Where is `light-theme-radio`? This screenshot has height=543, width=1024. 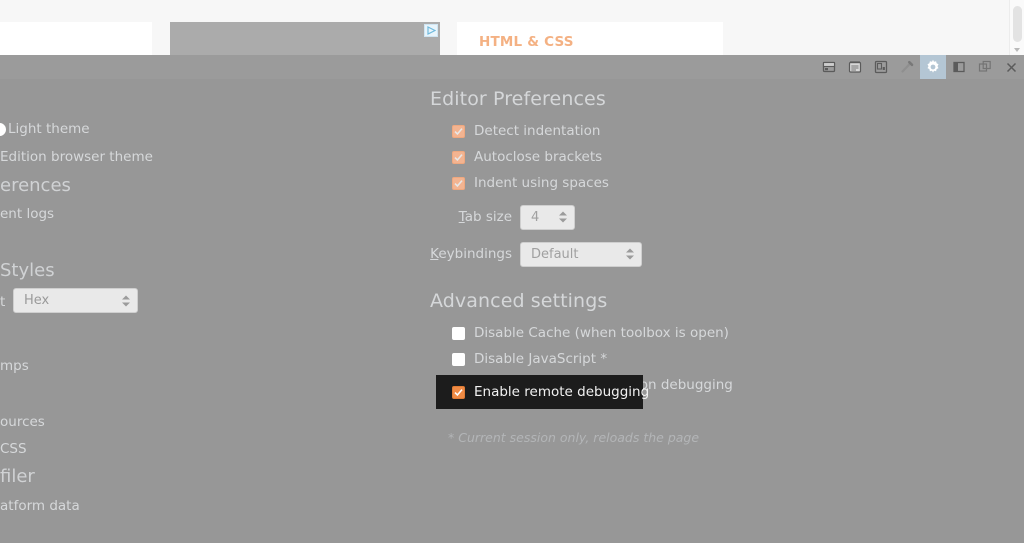 light-theme-radio is located at coordinates (3, 129).